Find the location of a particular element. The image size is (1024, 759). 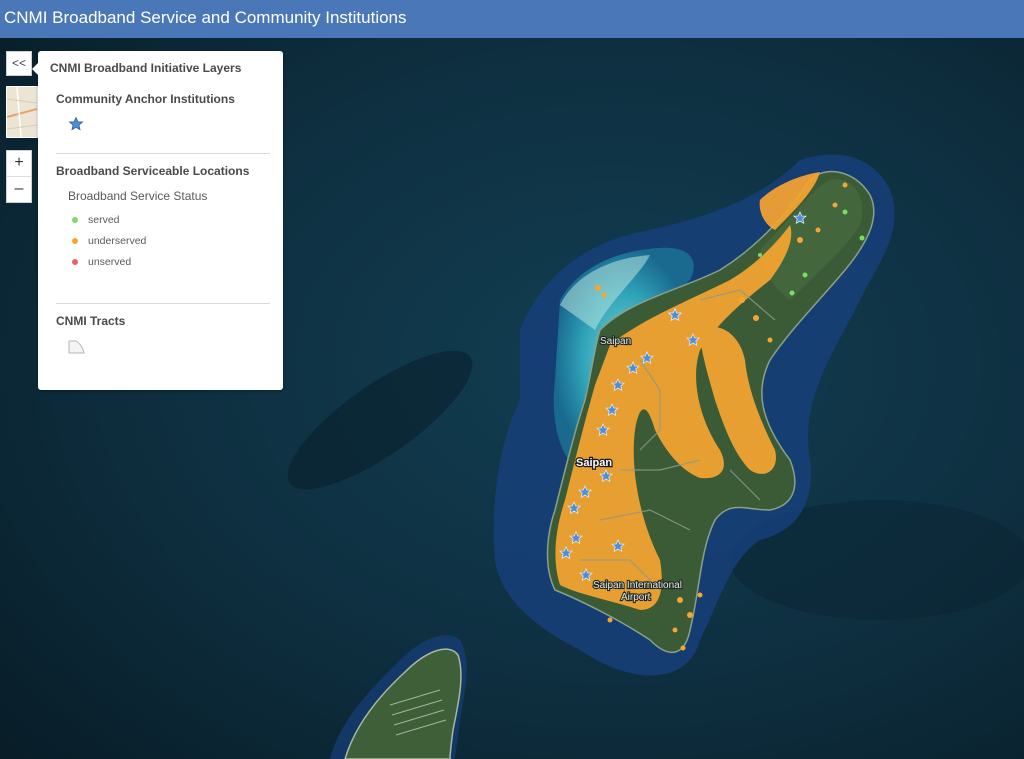

map-label-airport: Saipan International is located at coordinates (637, 585).